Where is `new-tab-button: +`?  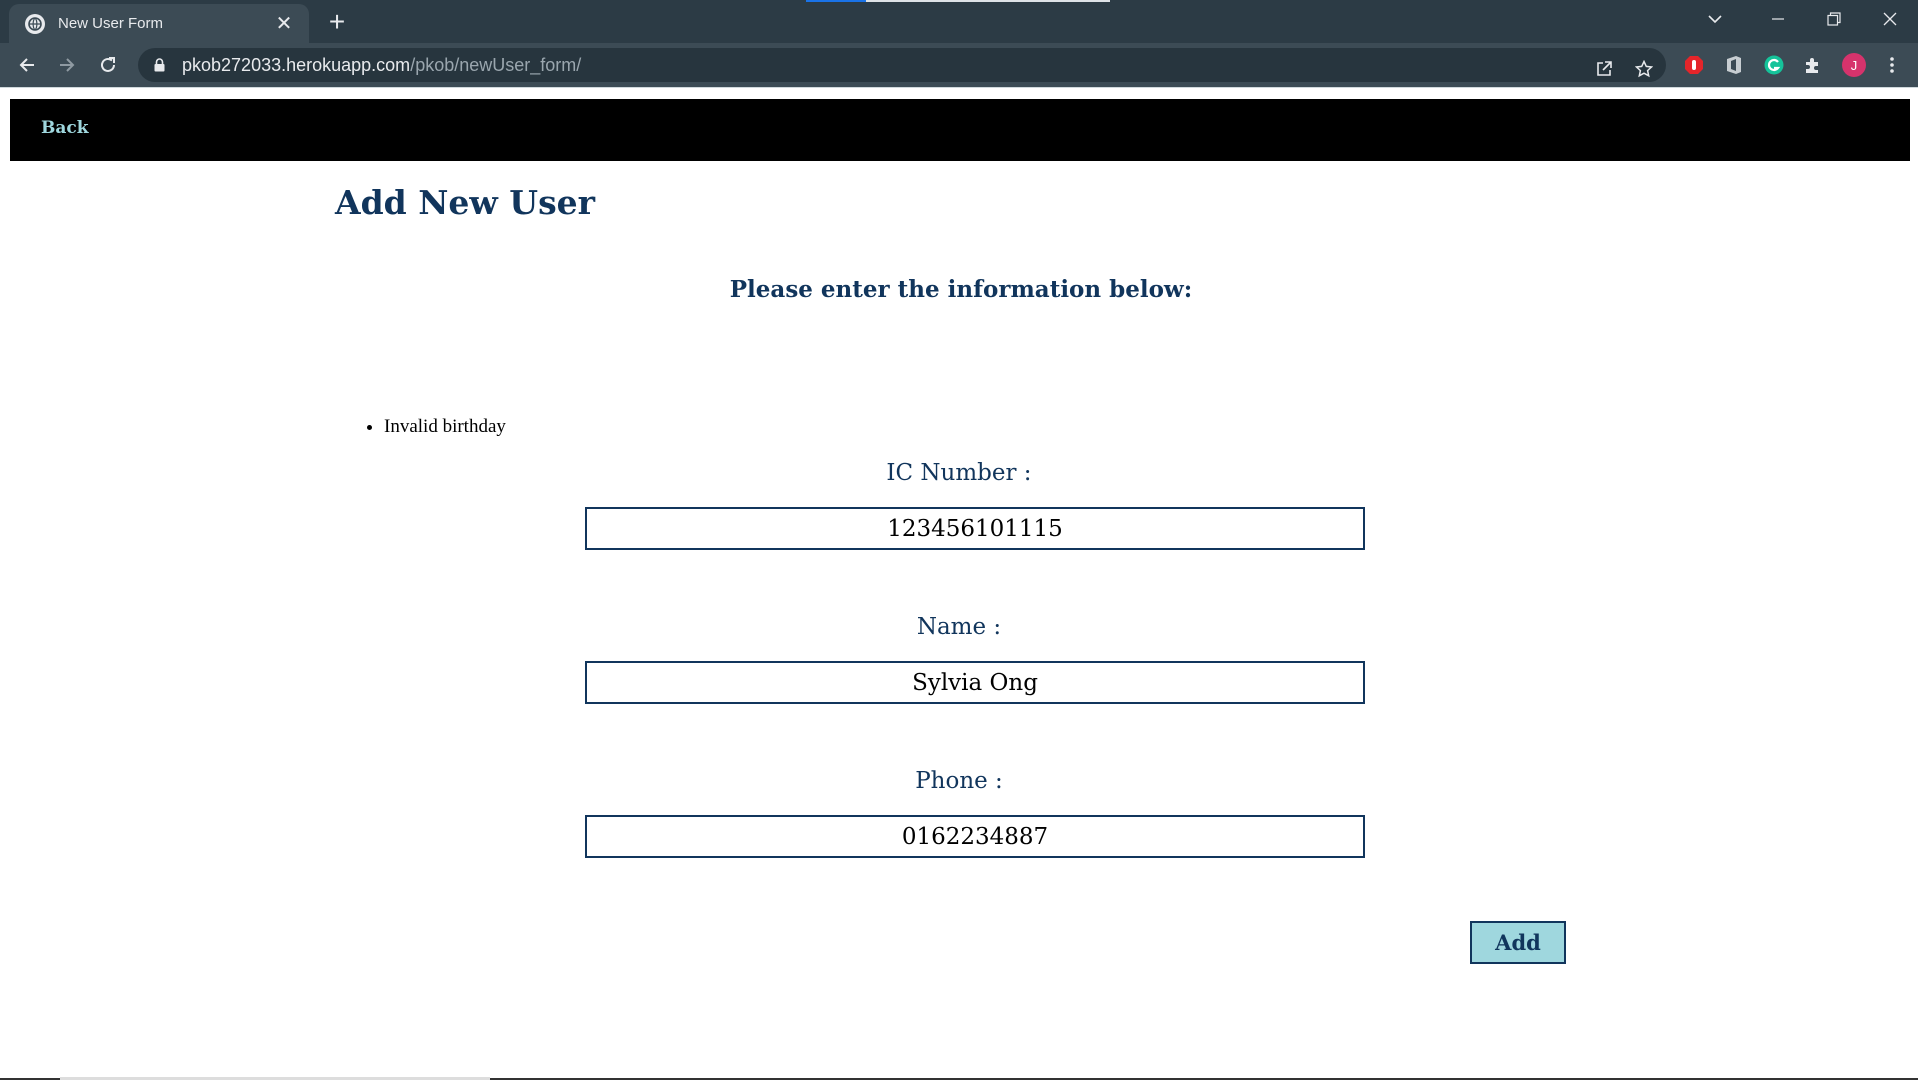 new-tab-button: + is located at coordinates (337, 22).